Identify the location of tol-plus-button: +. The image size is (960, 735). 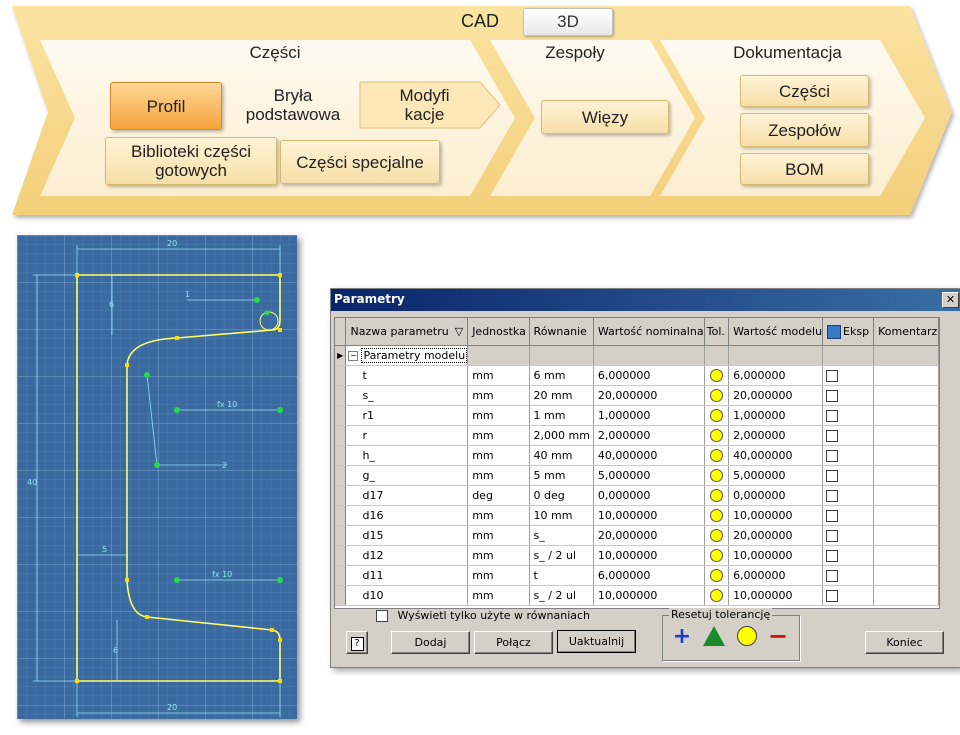
(682, 637).